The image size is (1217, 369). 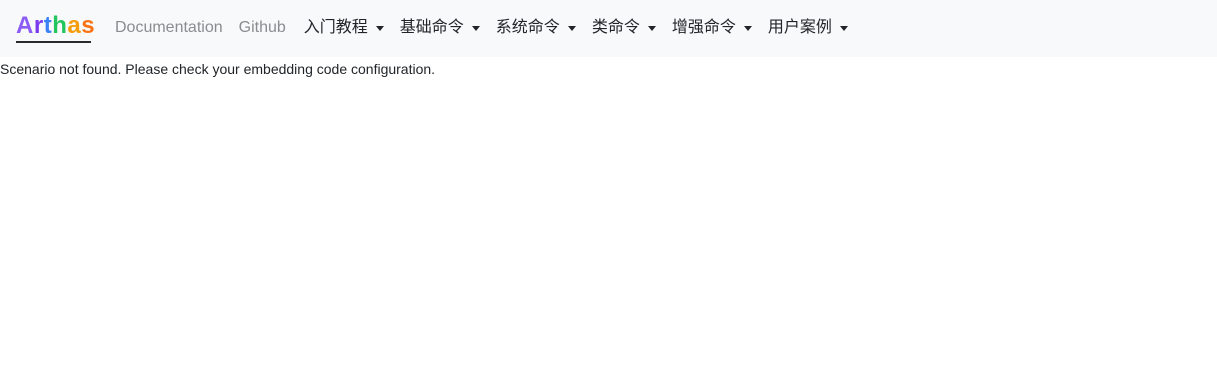 I want to click on nav-link-github: Github, so click(x=262, y=28).